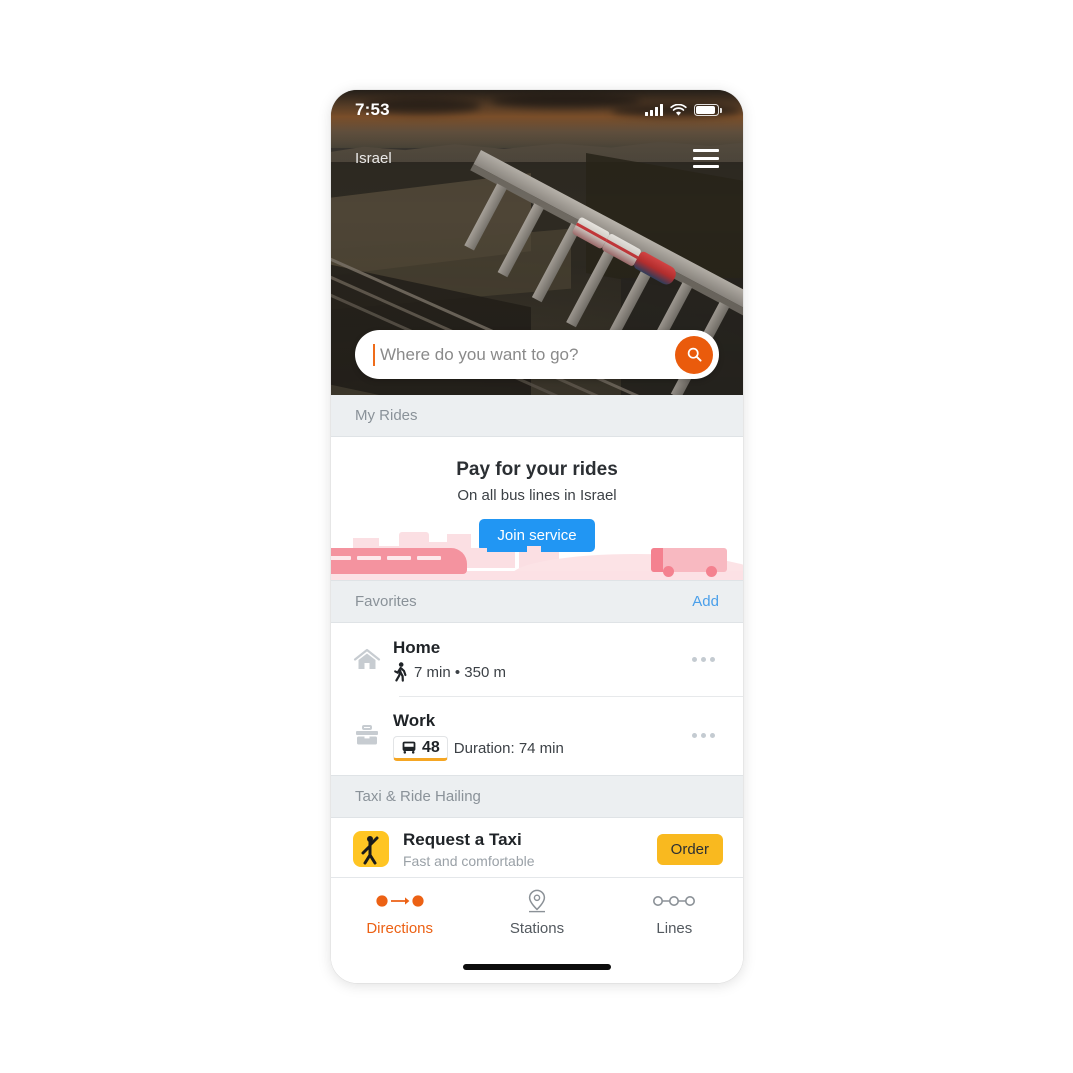 Image resolution: width=1073 pixels, height=1073 pixels. Describe the element at coordinates (367, 658) in the screenshot. I see `house-icon` at that location.